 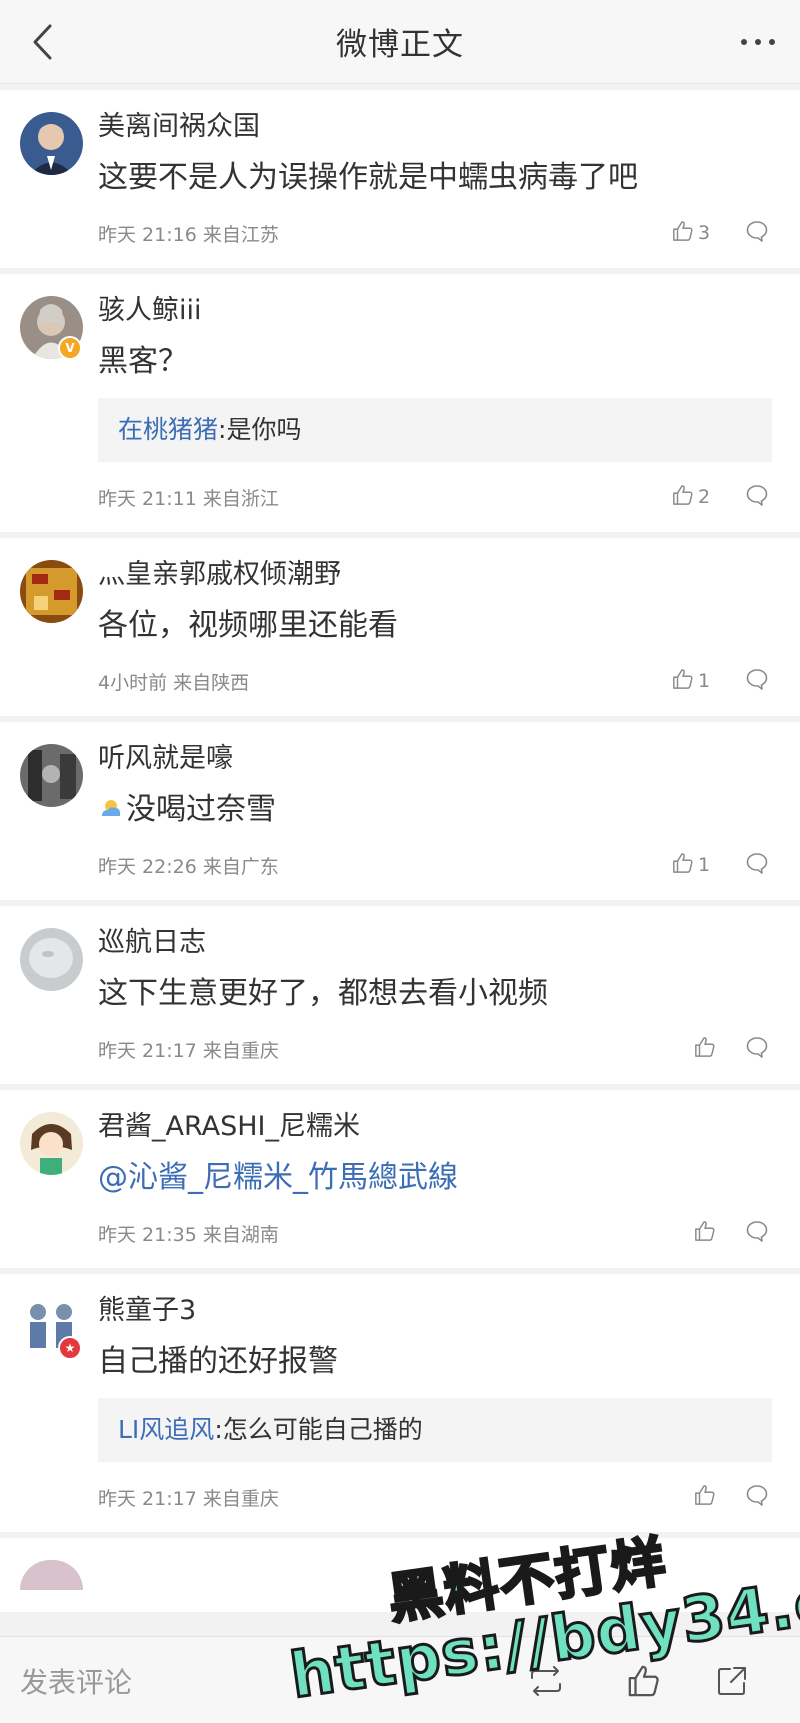 I want to click on comment-username: 美离间祸众国, so click(x=435, y=127).